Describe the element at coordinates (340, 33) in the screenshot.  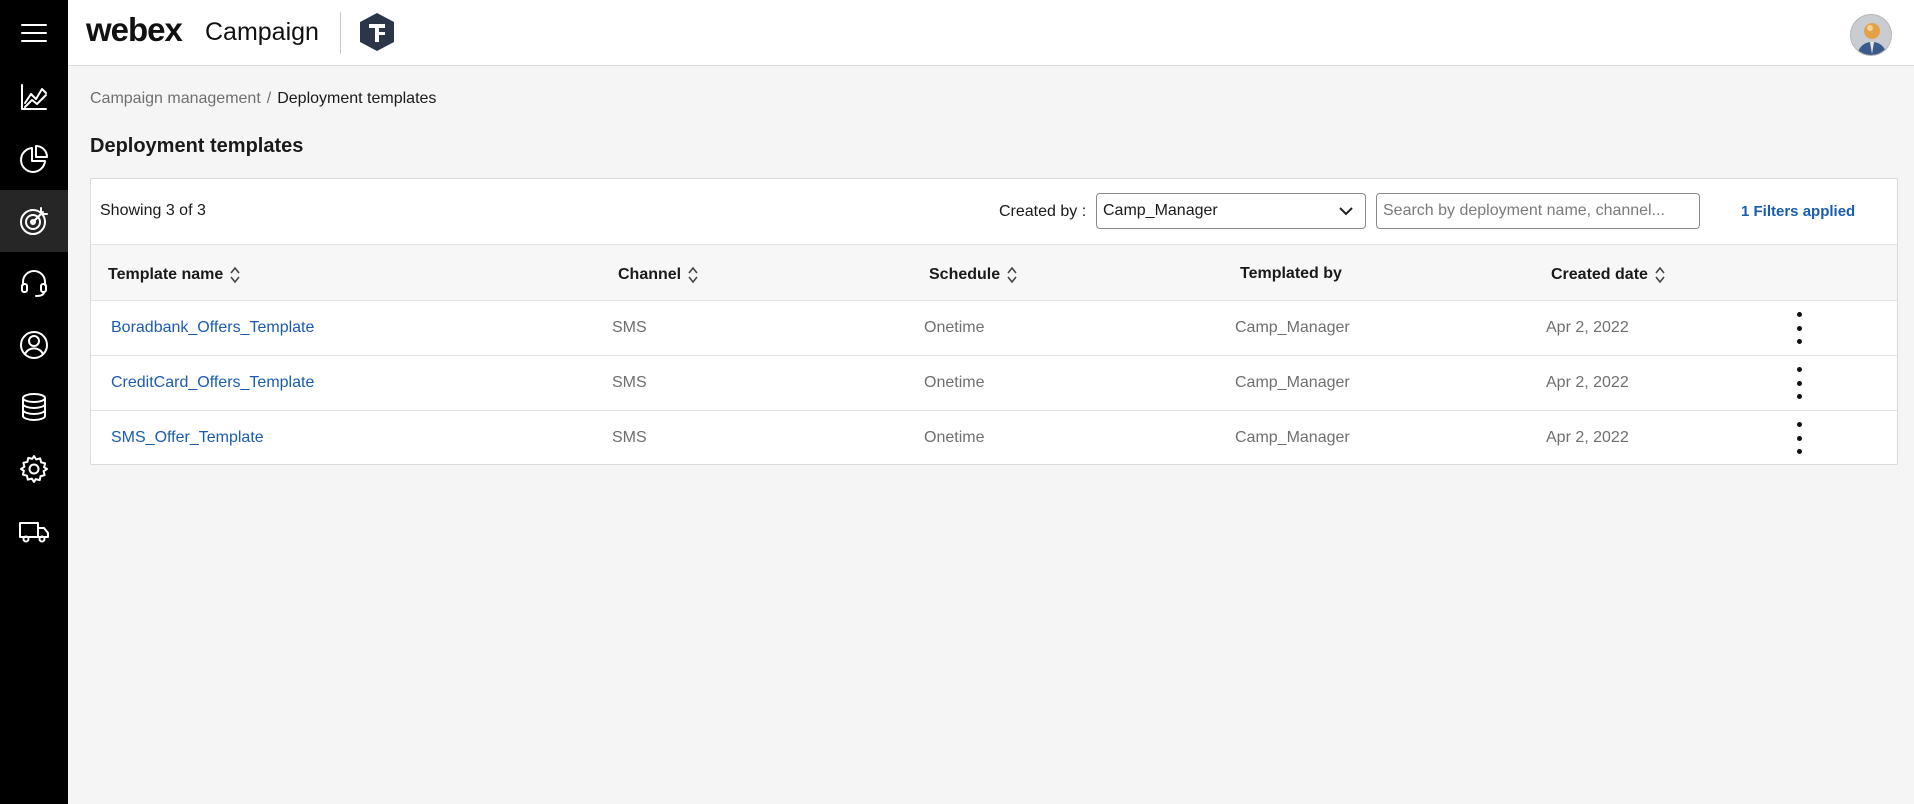
I see `header-divider` at that location.